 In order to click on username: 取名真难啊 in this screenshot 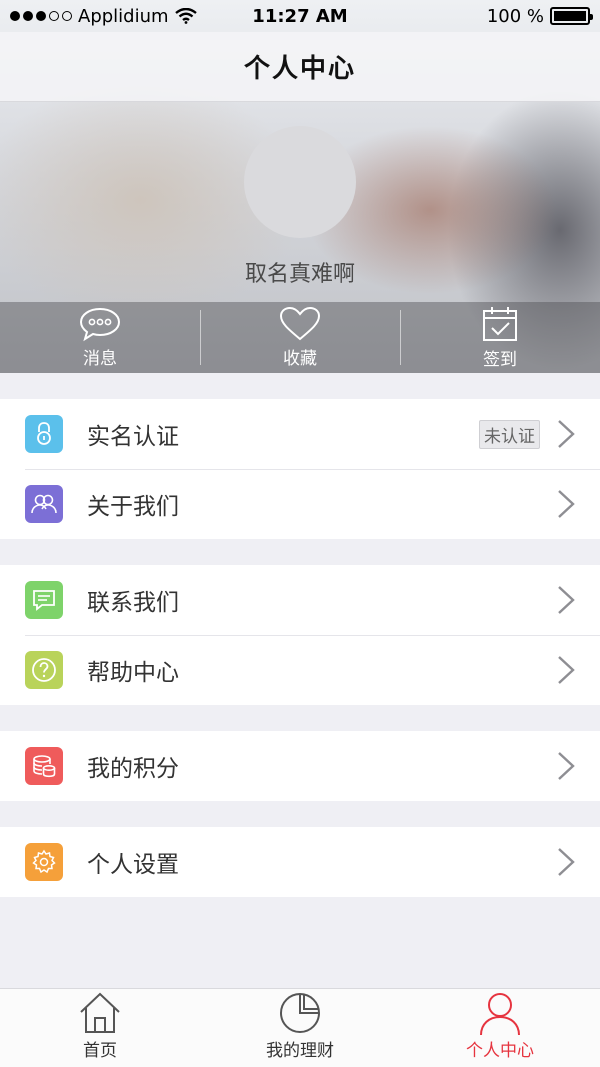, I will do `click(300, 272)`.